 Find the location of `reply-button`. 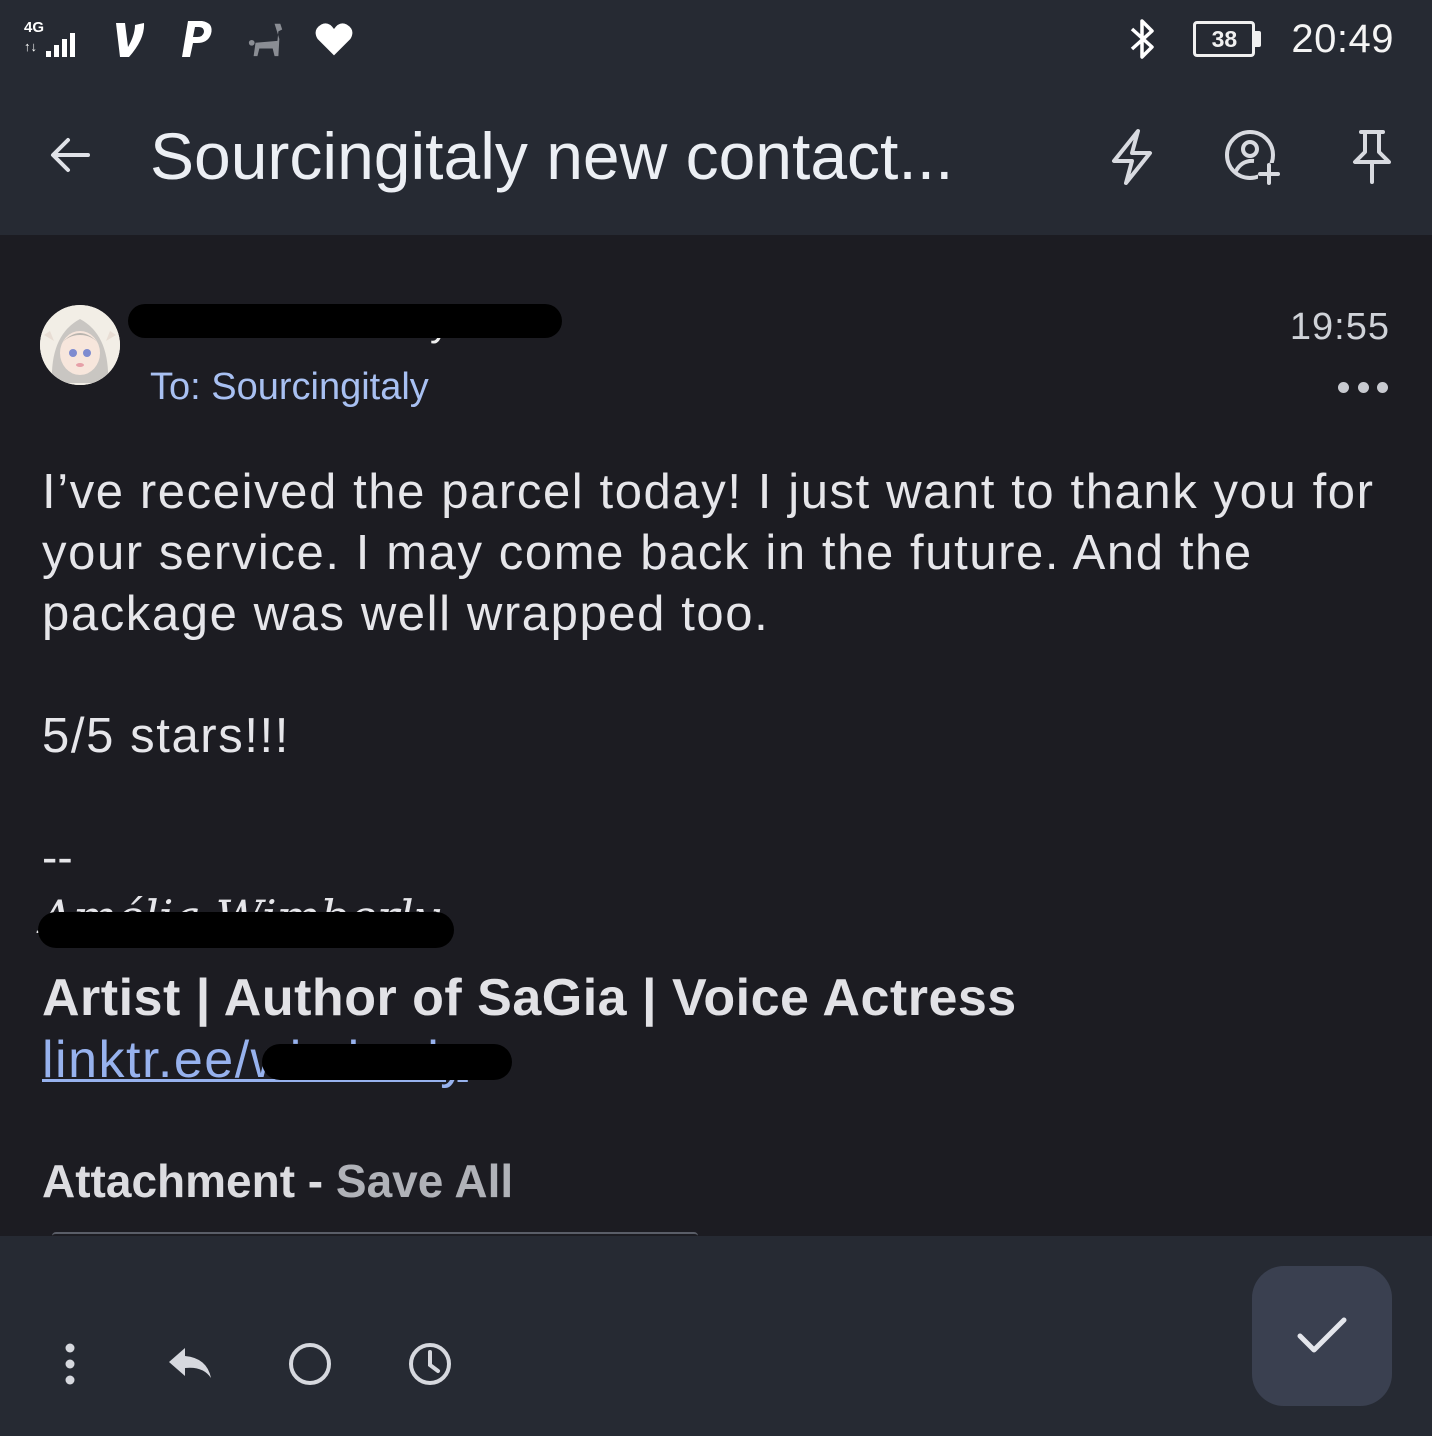

reply-button is located at coordinates (190, 1364).